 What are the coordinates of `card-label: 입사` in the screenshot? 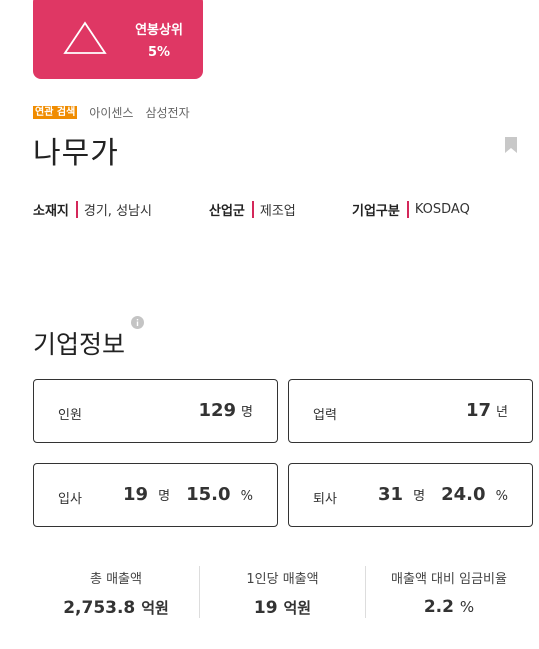 It's located at (70, 499).